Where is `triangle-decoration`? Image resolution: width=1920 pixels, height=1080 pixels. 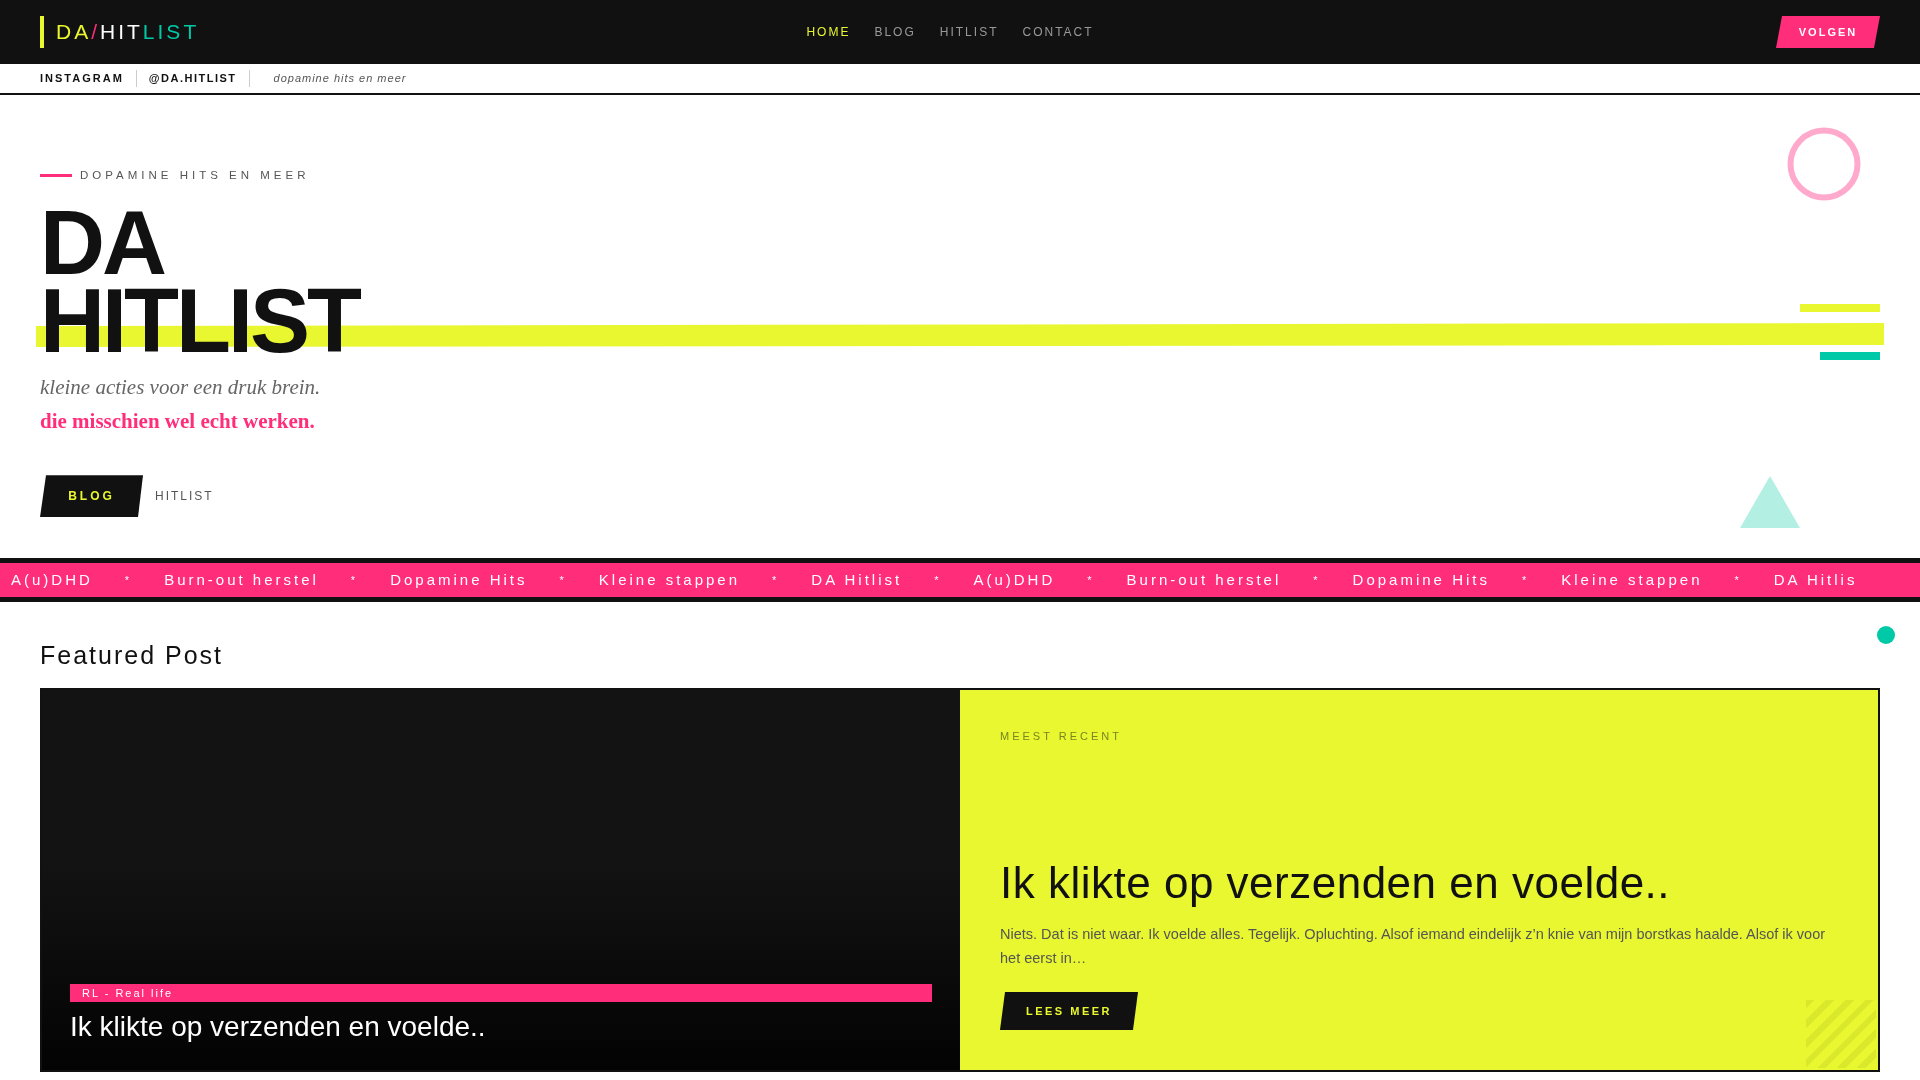 triangle-decoration is located at coordinates (1770, 502).